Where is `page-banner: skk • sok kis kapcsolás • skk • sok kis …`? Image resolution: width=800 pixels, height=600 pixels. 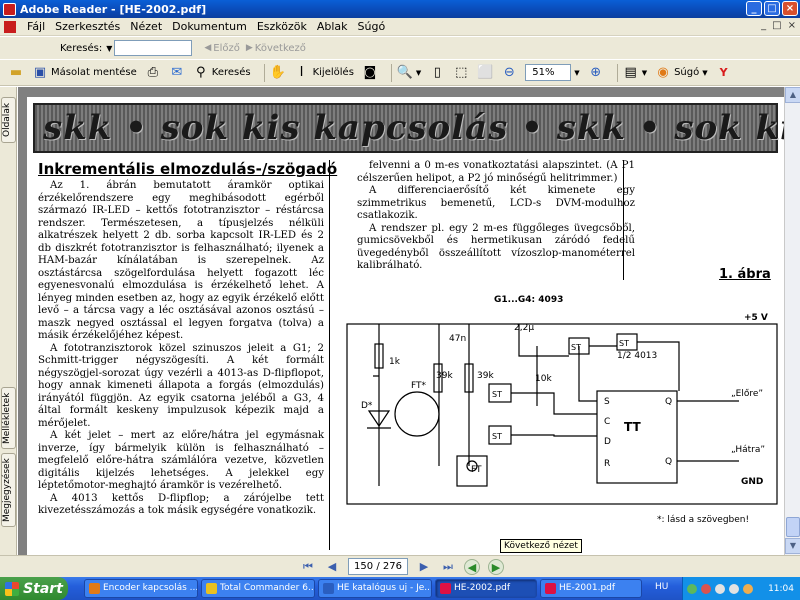 page-banner: skk • sok kis kapcsolás • skk • sok kis … is located at coordinates (408, 128).